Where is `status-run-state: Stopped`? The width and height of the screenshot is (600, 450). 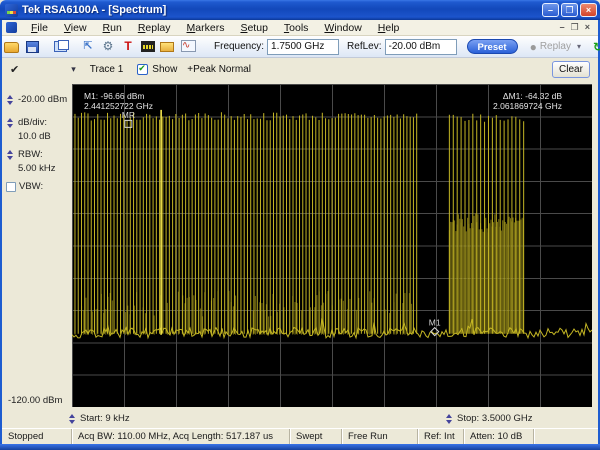 status-run-state: Stopped is located at coordinates (37, 436).